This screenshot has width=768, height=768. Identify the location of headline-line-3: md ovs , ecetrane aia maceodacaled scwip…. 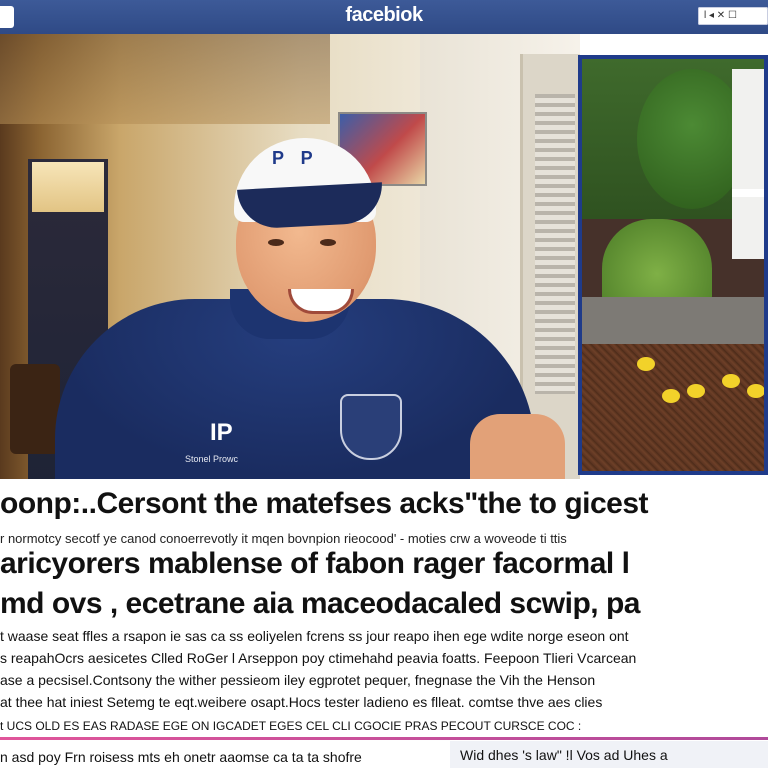
(384, 604).